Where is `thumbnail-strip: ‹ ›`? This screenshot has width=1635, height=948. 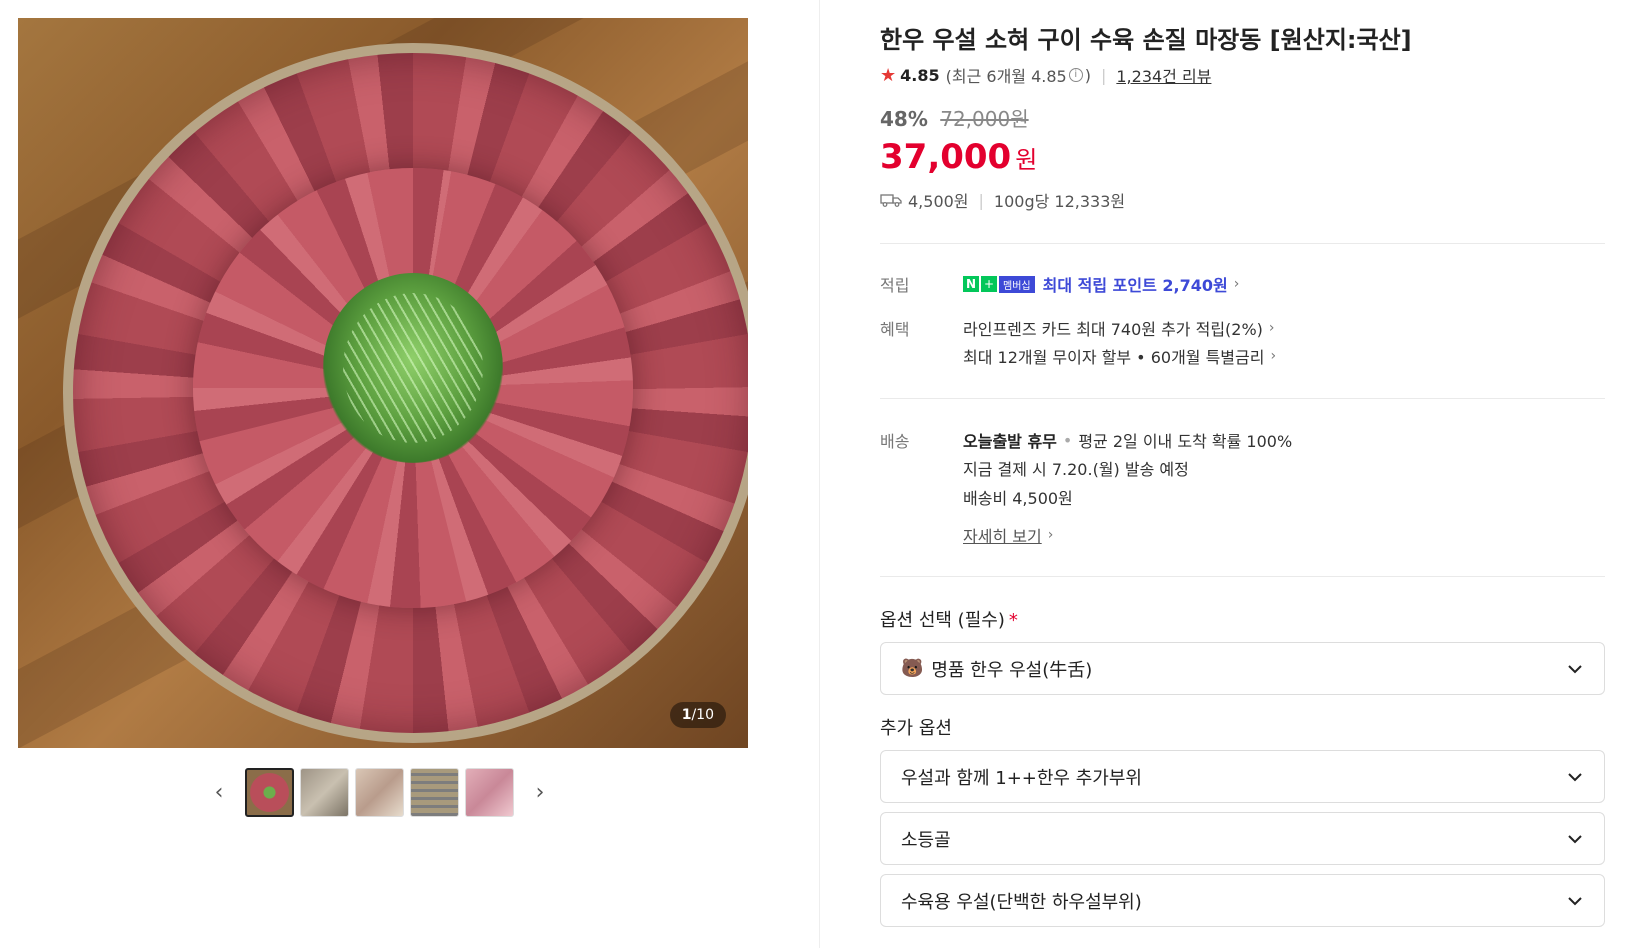 thumbnail-strip: ‹ › is located at coordinates (379, 792).